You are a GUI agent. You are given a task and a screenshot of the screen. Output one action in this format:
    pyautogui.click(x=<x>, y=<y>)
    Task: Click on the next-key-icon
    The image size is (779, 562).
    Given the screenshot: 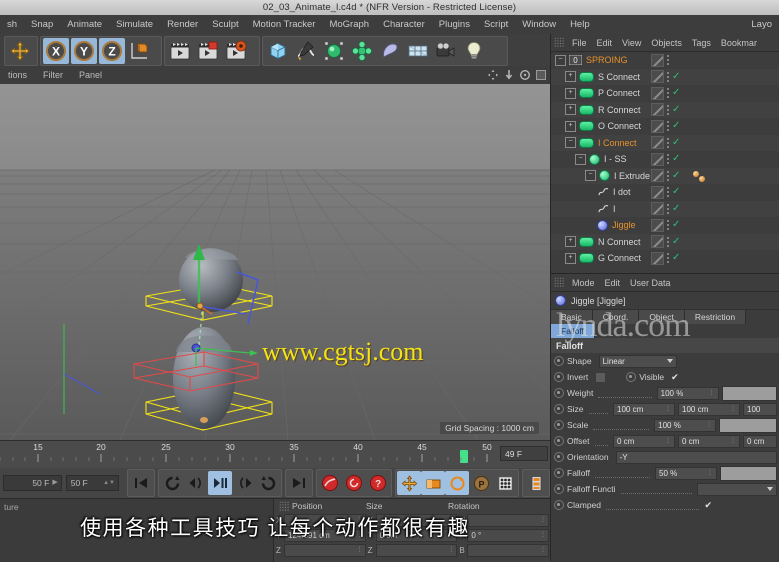 What is the action you would take?
    pyautogui.click(x=244, y=483)
    